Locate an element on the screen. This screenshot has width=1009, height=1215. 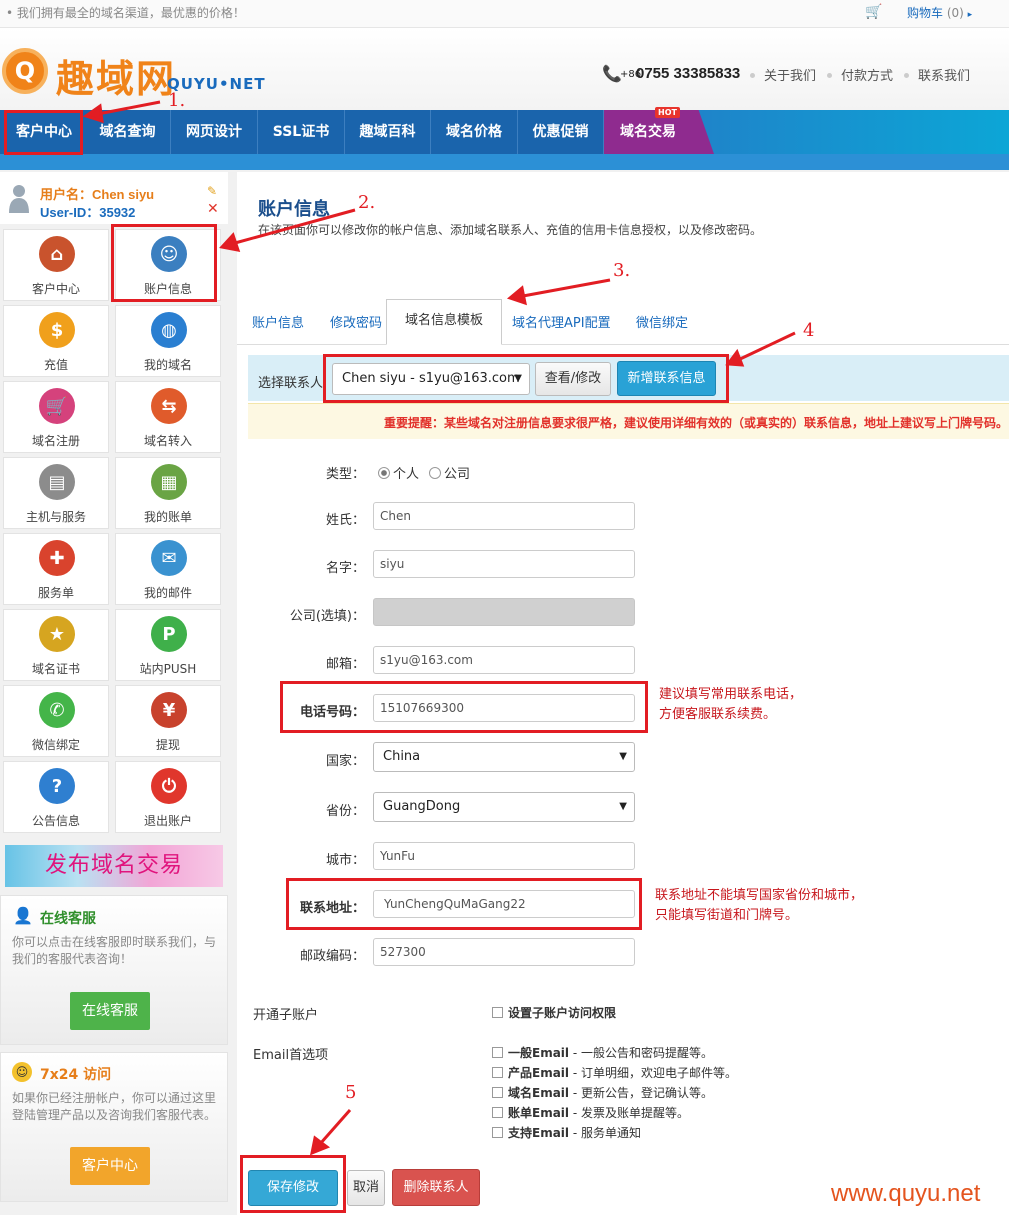
step-3-label: 3. is located at coordinates (622, 270).